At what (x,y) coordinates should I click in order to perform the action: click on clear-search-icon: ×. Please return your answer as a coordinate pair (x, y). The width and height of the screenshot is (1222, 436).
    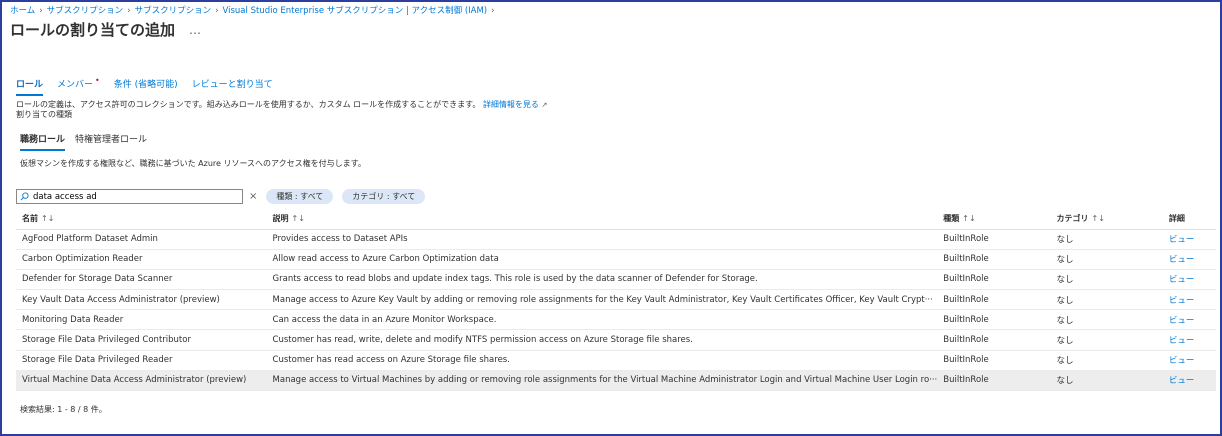
    Looking at the image, I should click on (253, 196).